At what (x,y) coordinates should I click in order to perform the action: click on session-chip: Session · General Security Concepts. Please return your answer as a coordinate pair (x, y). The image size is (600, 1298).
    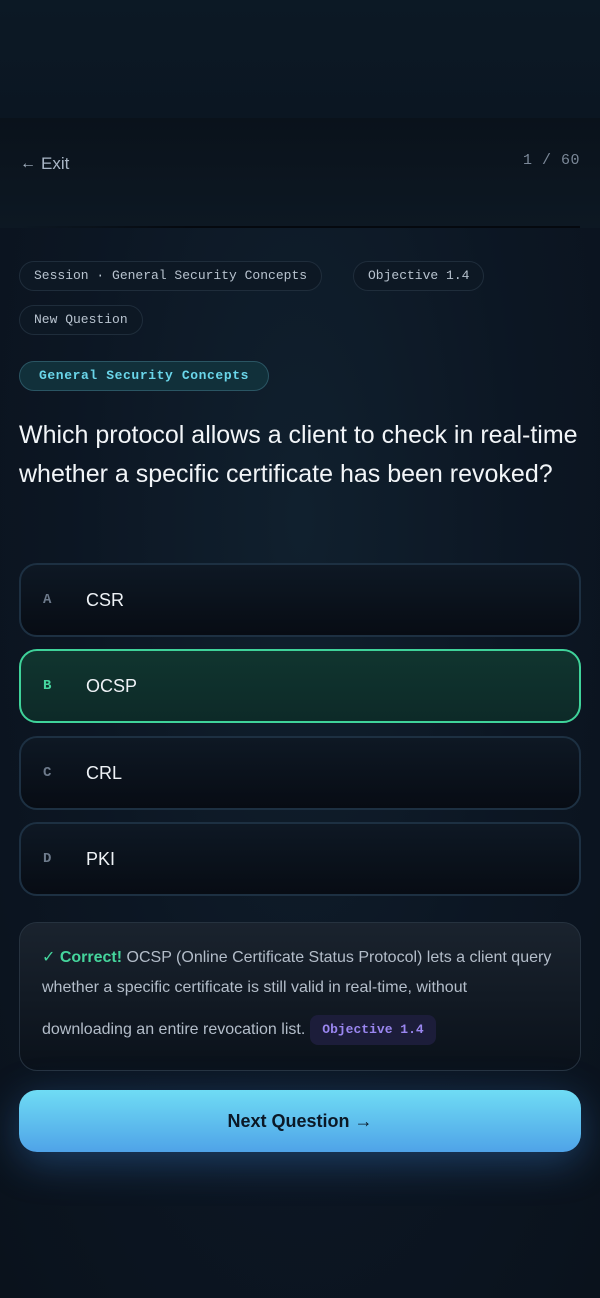
    Looking at the image, I should click on (171, 276).